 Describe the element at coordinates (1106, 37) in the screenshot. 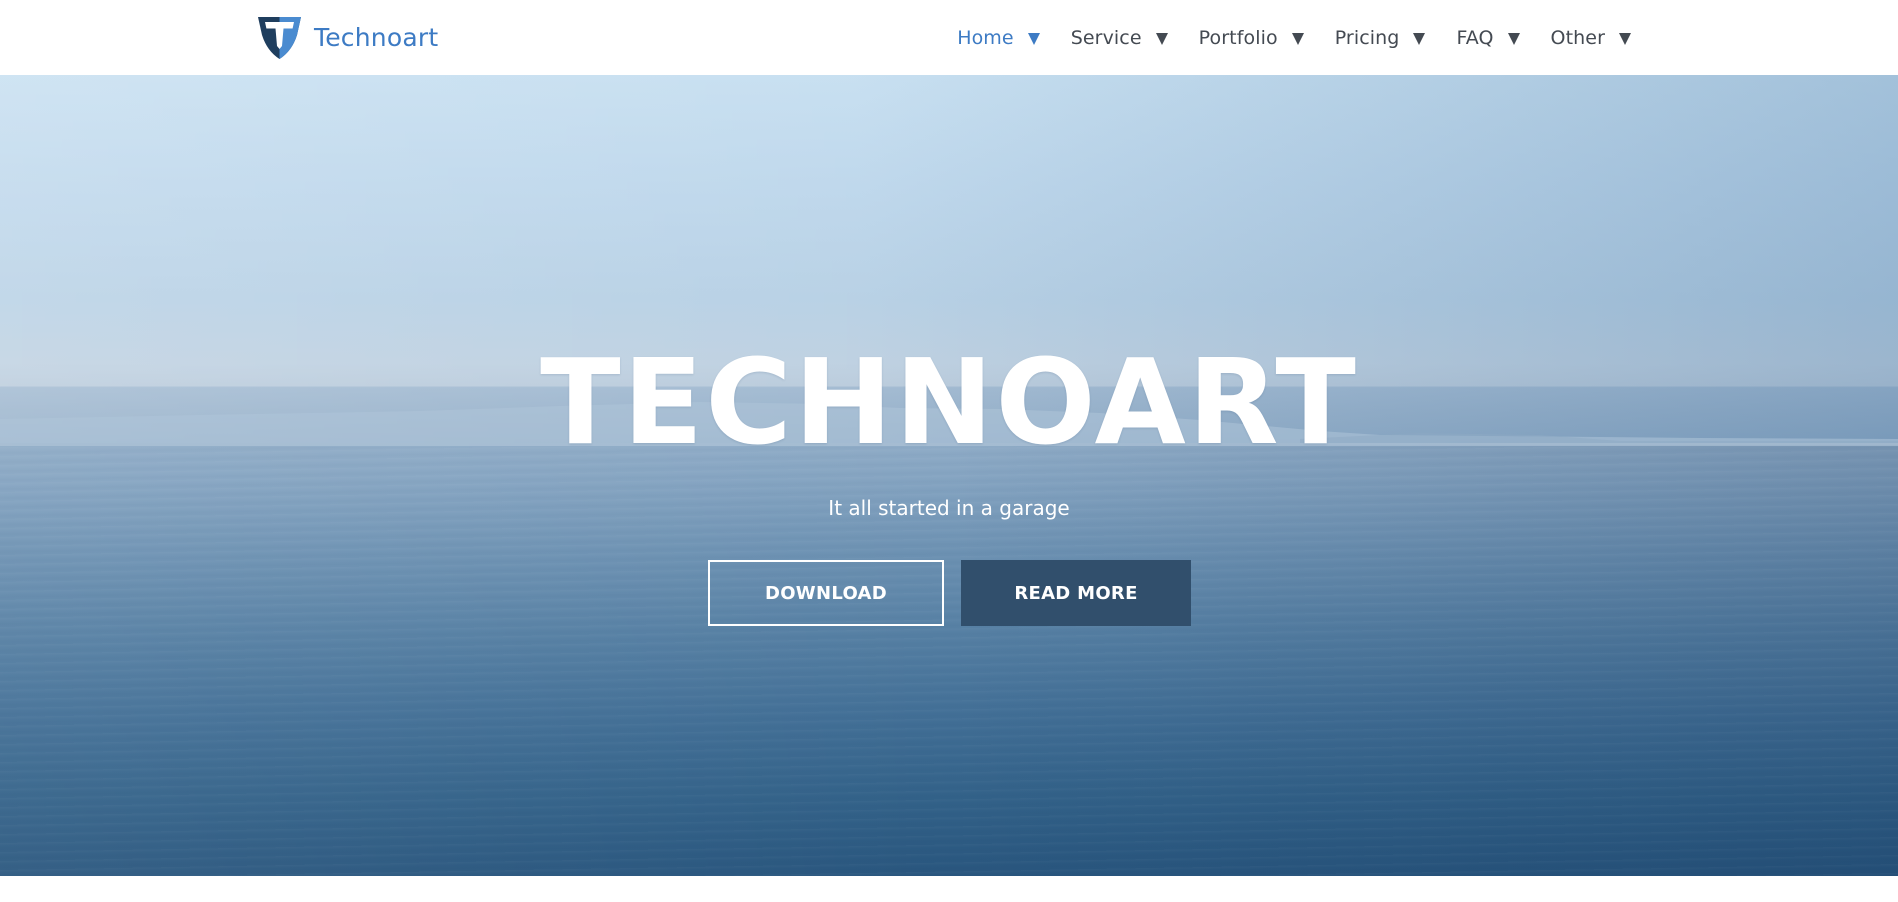

I see `nav-item-label: Service` at that location.